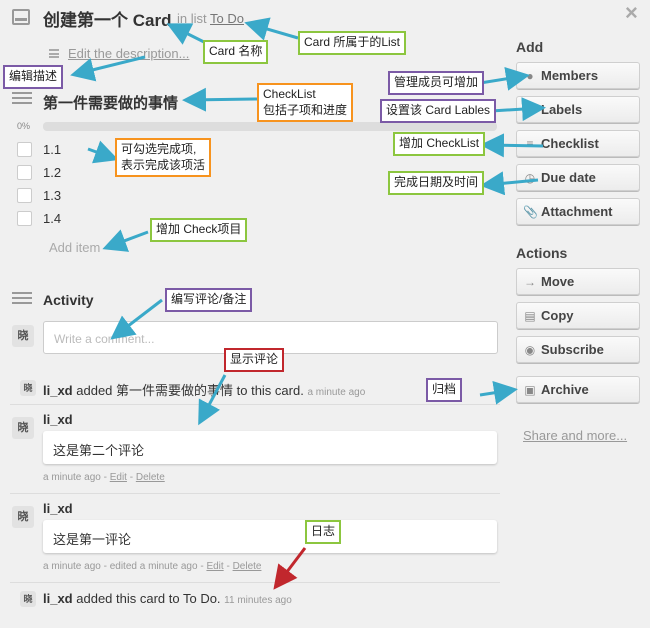  I want to click on button-label: Attachment, so click(577, 211).